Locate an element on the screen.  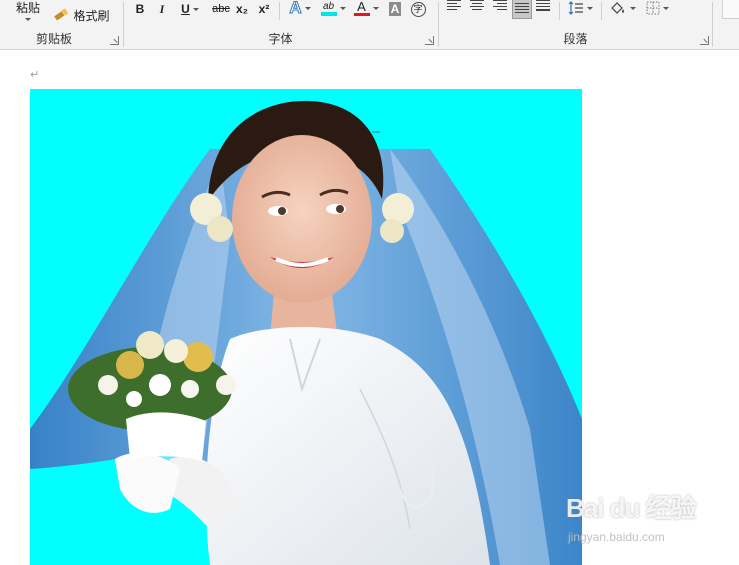
char-shading-button: A is located at coordinates (395, 9).